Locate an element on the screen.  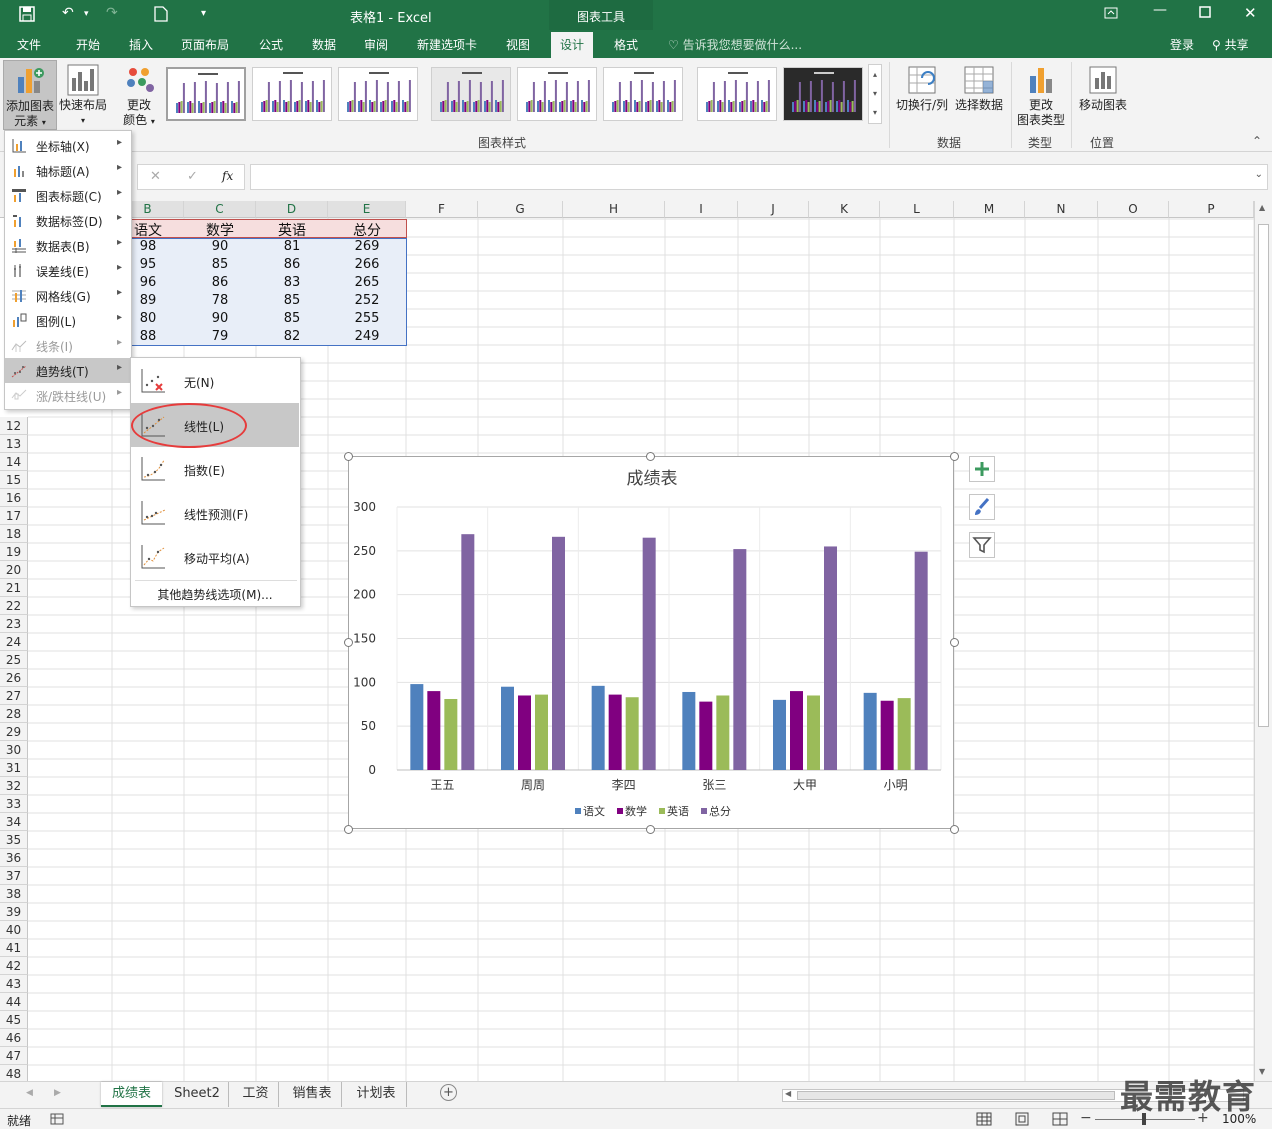
vertical-scroll-thumb is located at coordinates (1263, 475).